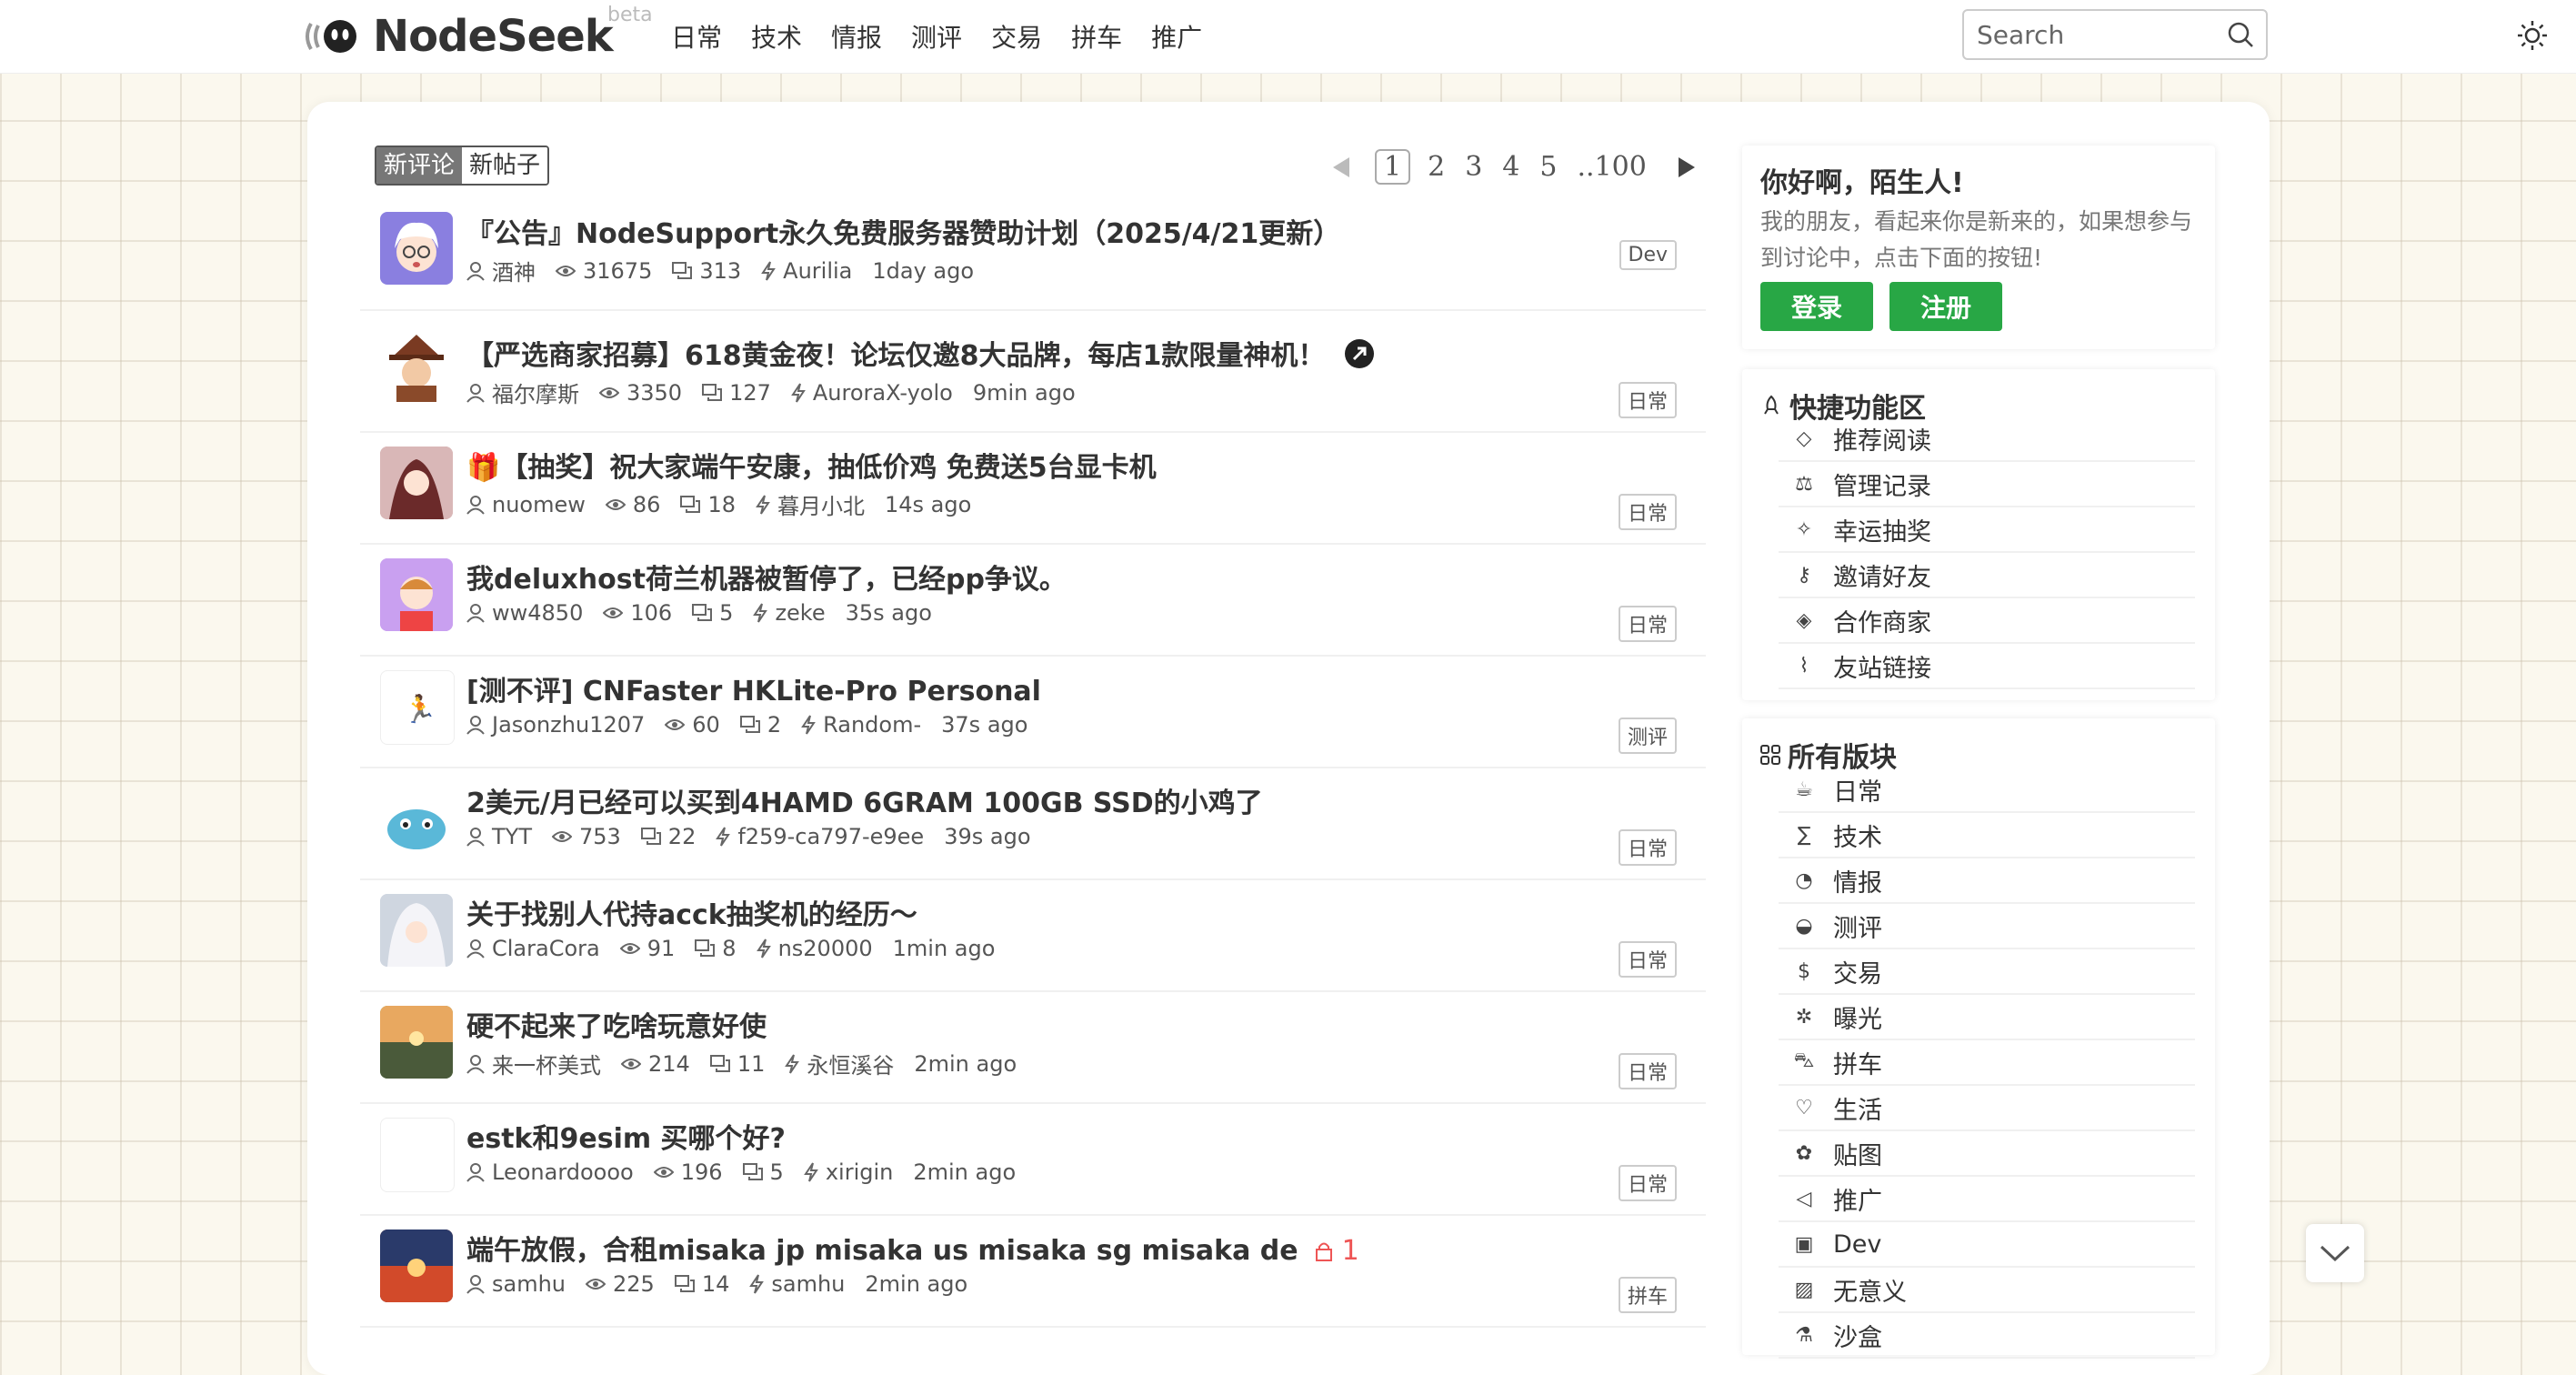 This screenshot has width=2576, height=1375. What do you see at coordinates (1987, 1109) in the screenshot?
I see `board-life: ♡ 生活` at bounding box center [1987, 1109].